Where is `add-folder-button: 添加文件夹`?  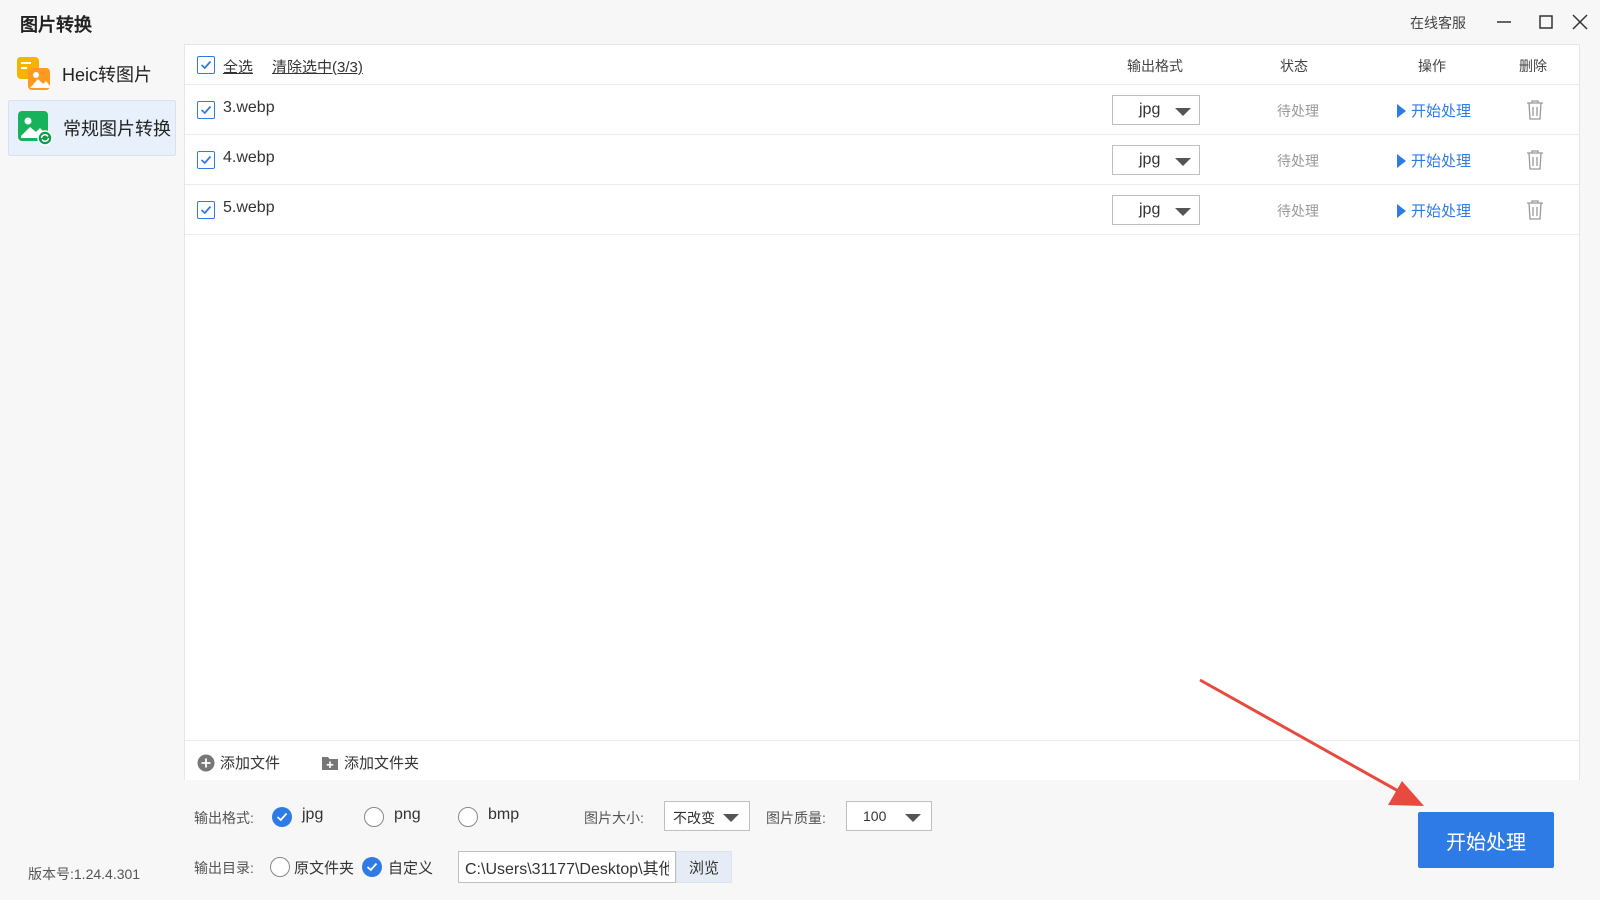
add-folder-button: 添加文件夹 is located at coordinates (370, 762).